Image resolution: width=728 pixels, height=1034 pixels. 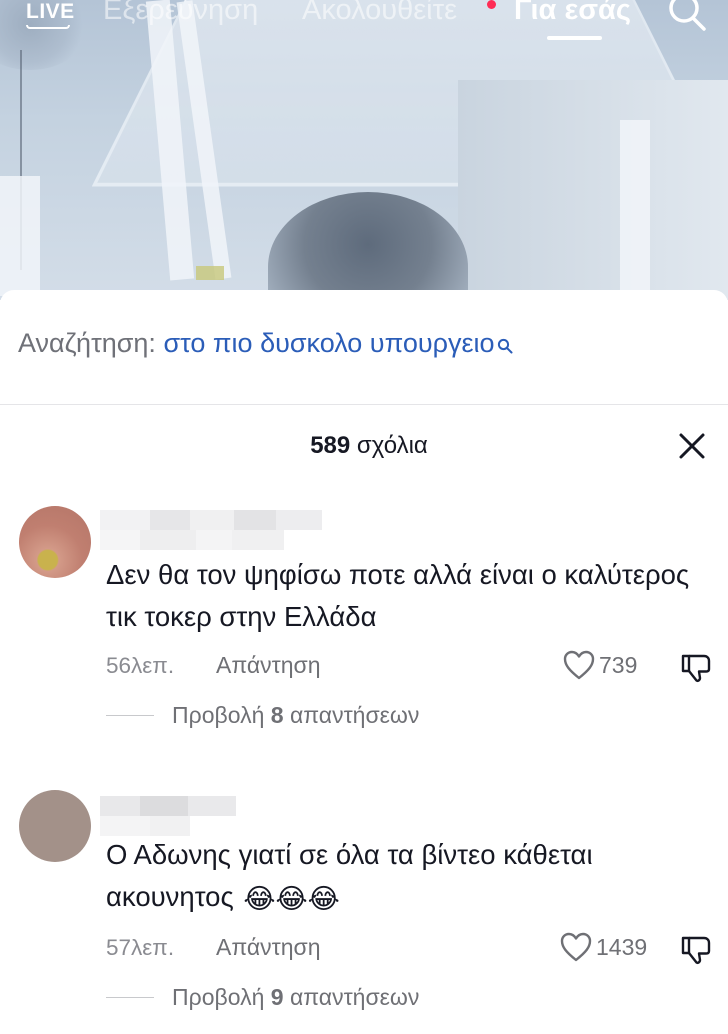 I want to click on like-count: 739, so click(x=618, y=664).